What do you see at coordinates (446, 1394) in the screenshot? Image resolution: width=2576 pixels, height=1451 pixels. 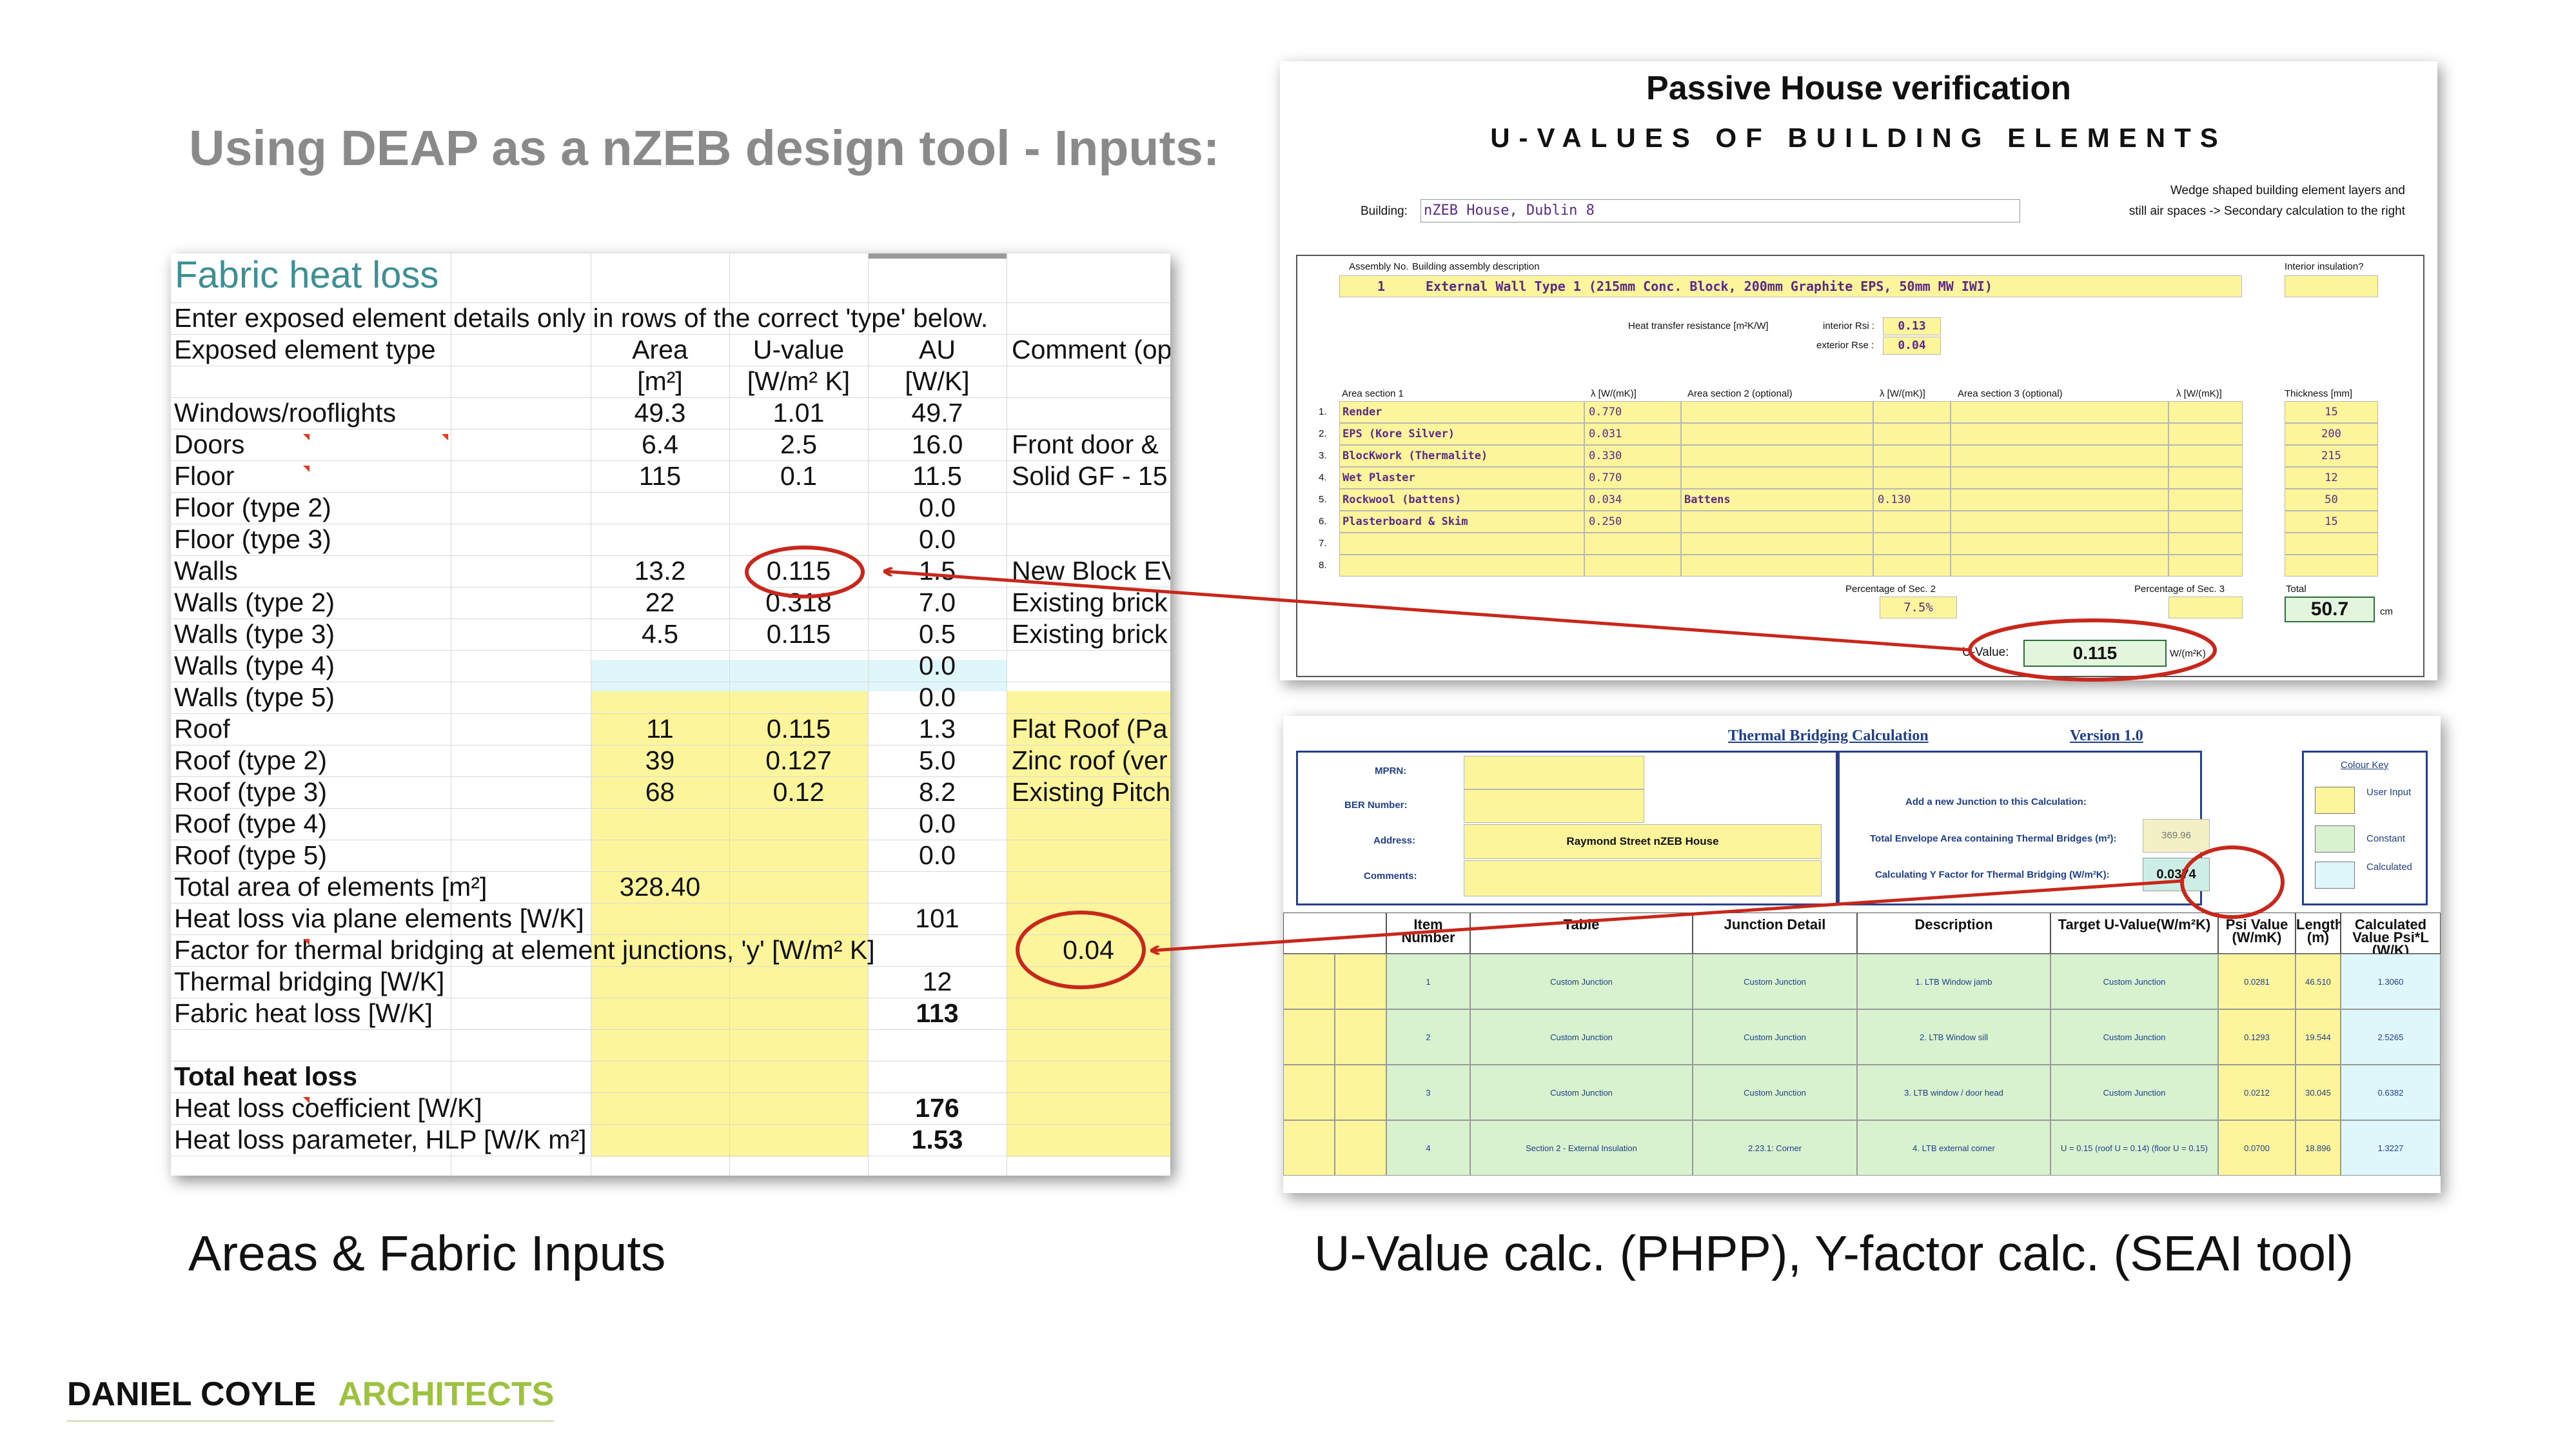 I see `footer-firm: ARCHITECTS` at bounding box center [446, 1394].